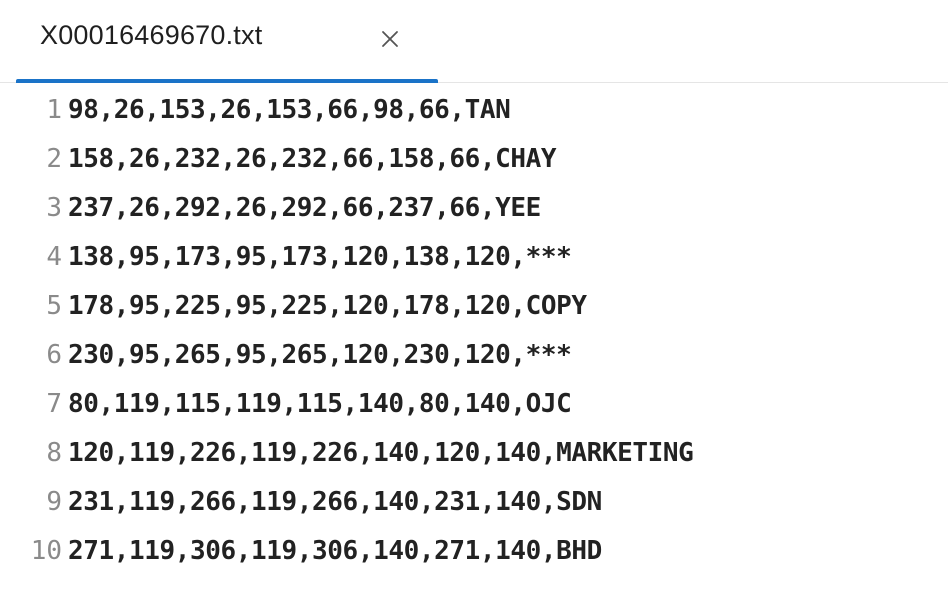  I want to click on line-number: 8, so click(54, 453).